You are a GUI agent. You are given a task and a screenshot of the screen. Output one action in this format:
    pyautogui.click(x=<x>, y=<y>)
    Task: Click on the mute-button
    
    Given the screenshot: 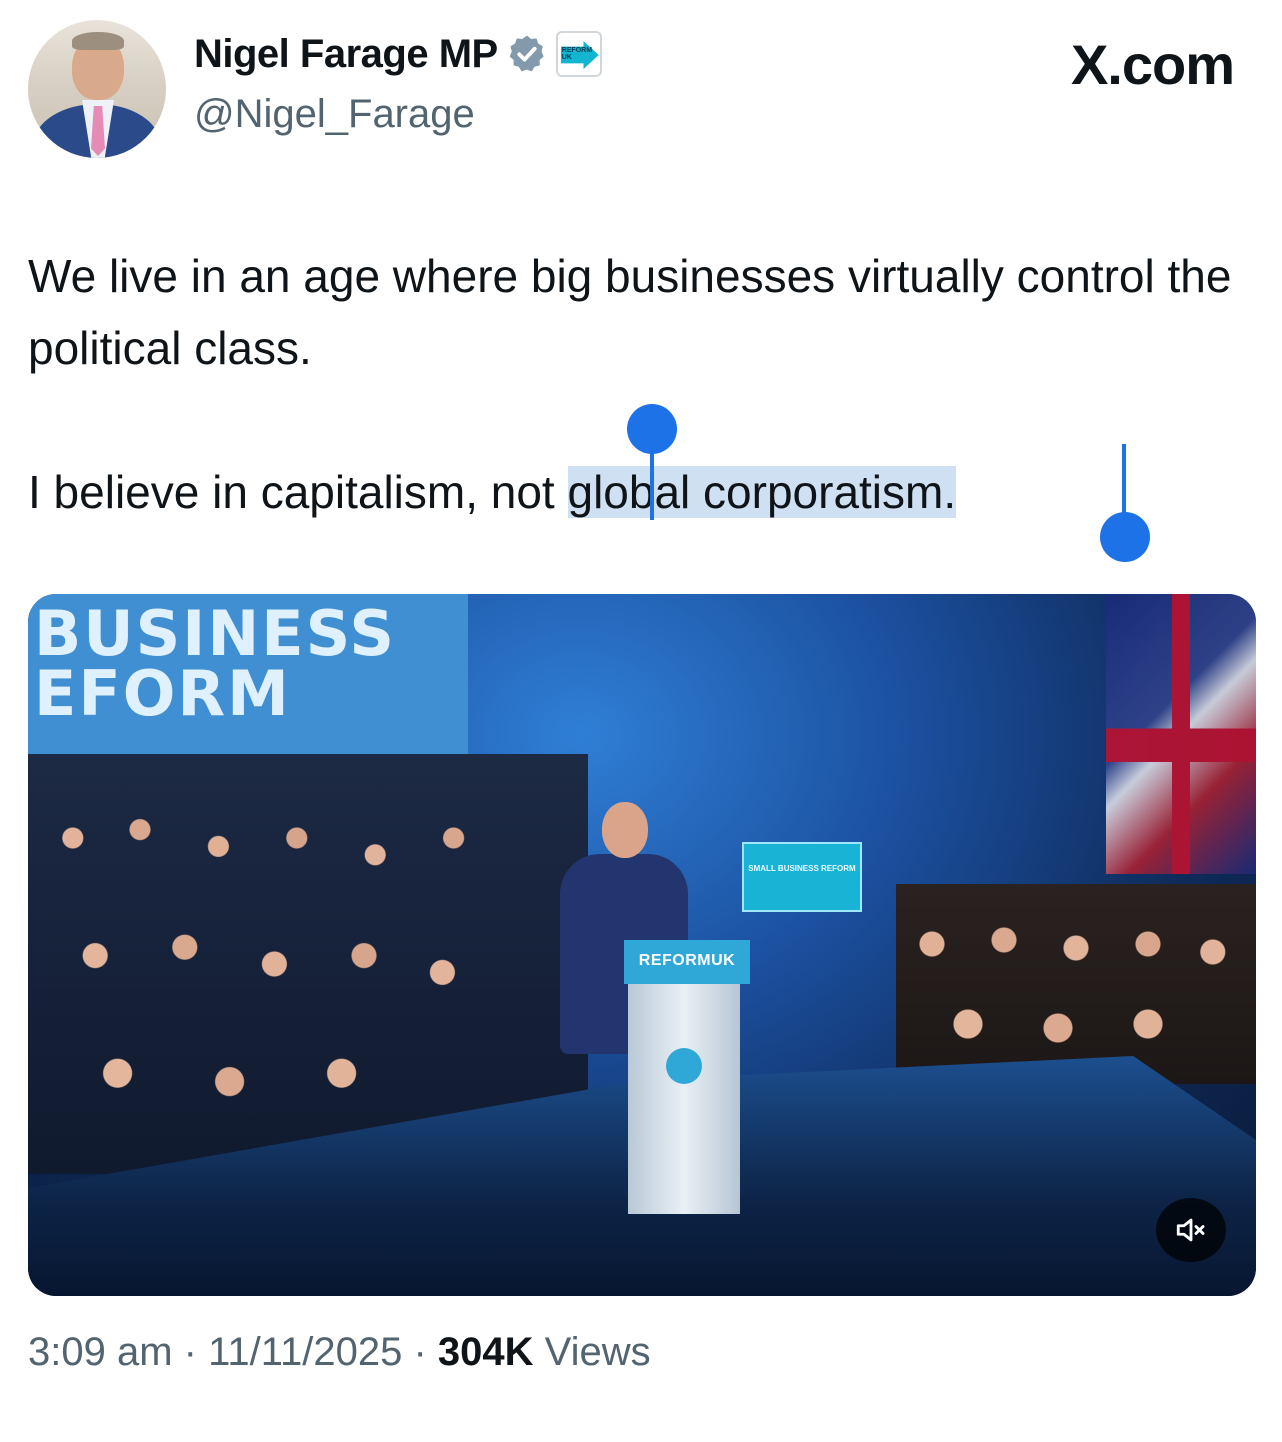 What is the action you would take?
    pyautogui.click(x=1191, y=1230)
    